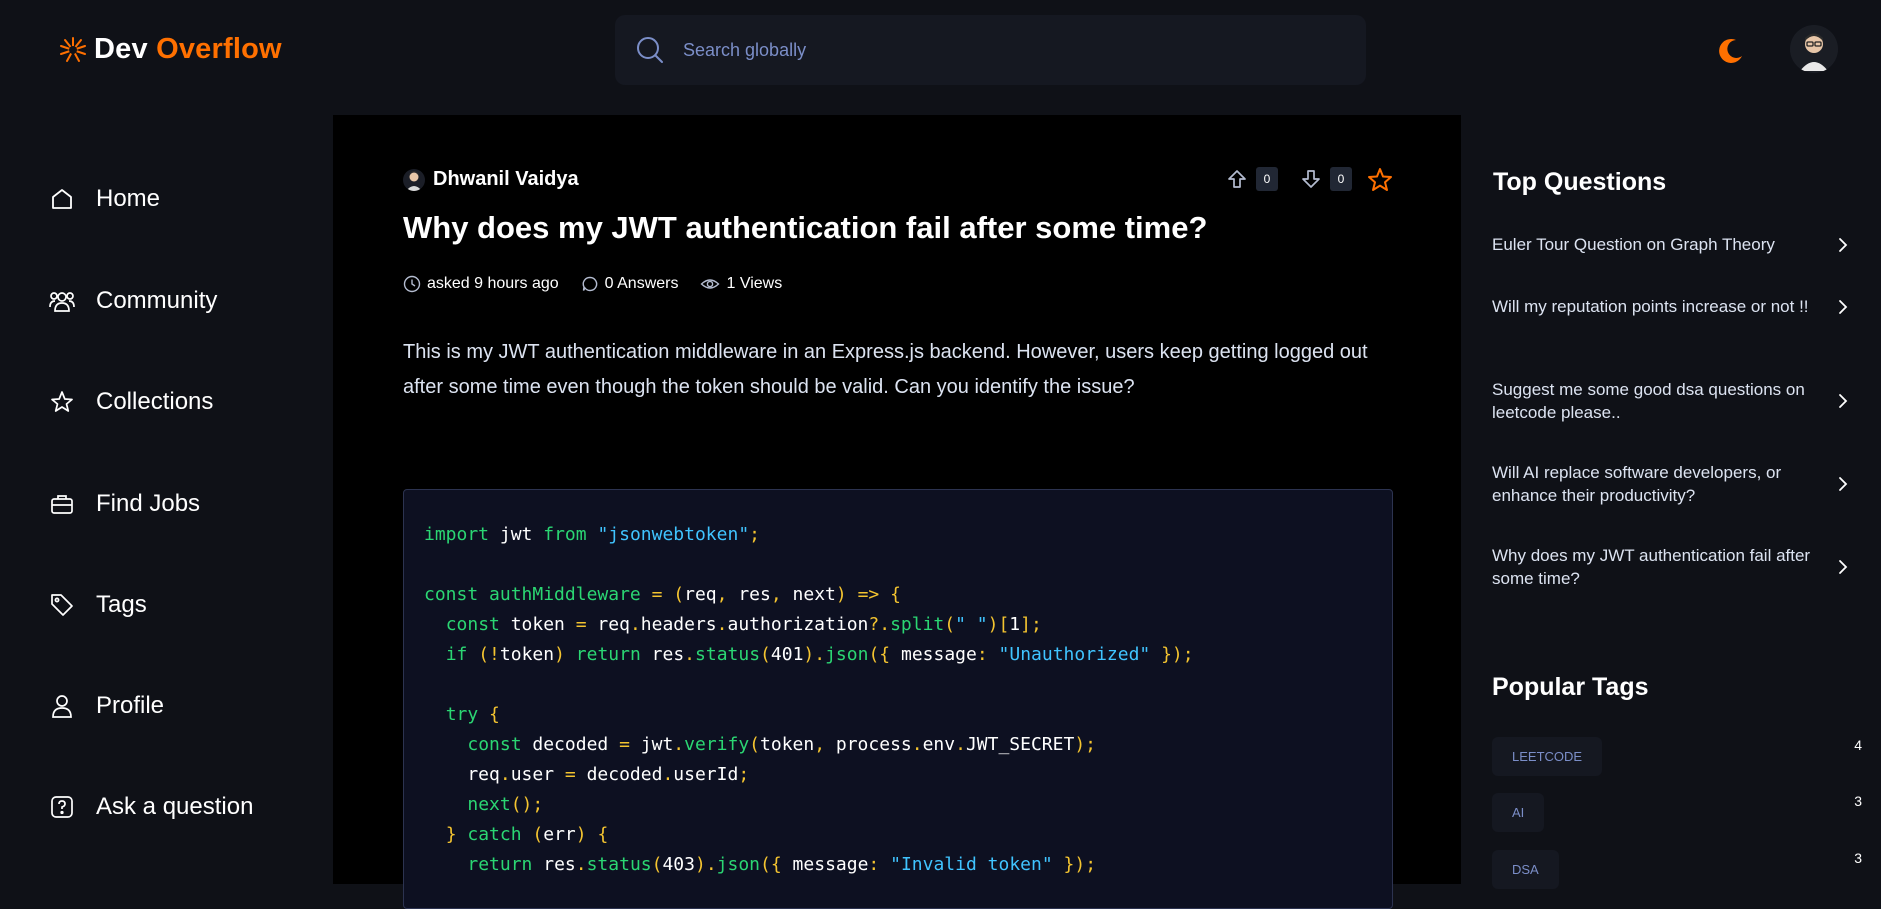  I want to click on top-question-text: Euler Tour Question on Graph Theory, so click(1633, 244).